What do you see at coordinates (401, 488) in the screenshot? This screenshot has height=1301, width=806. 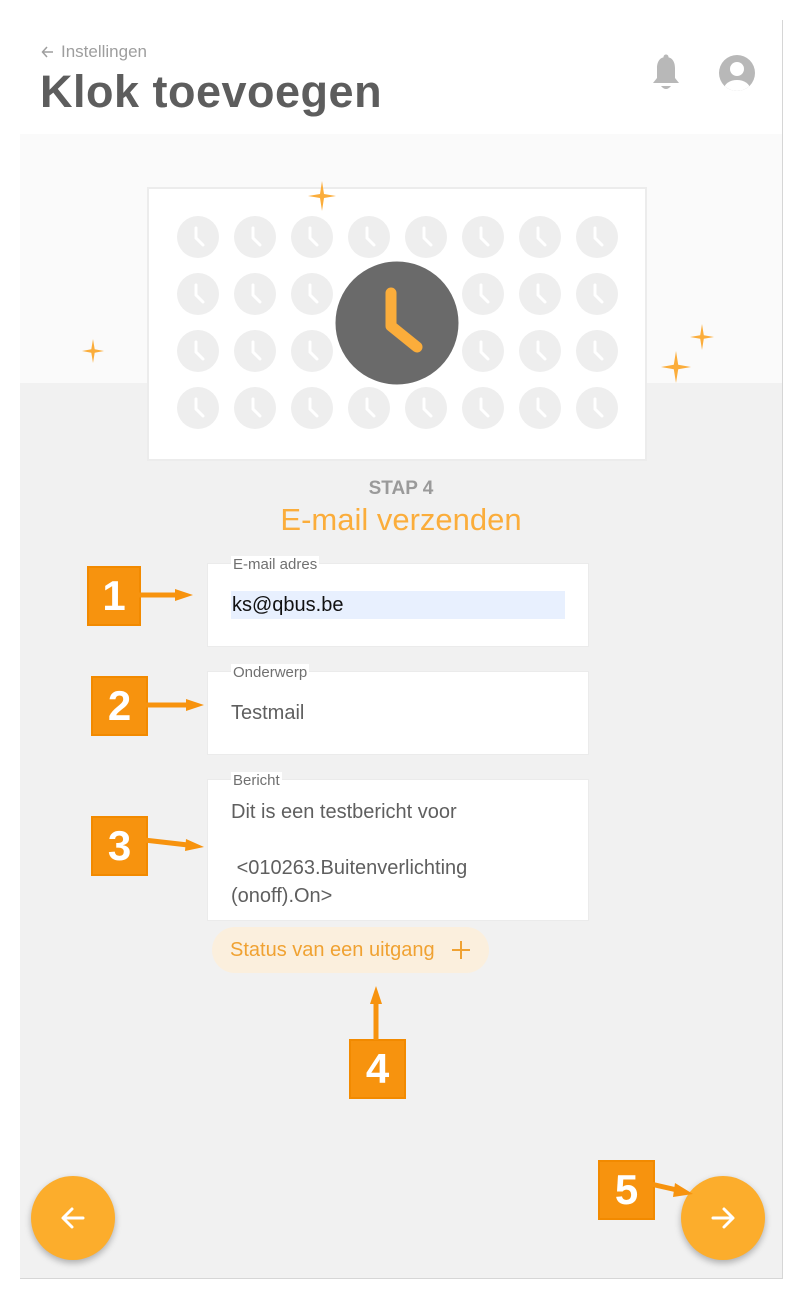 I see `step-label: STAP 4` at bounding box center [401, 488].